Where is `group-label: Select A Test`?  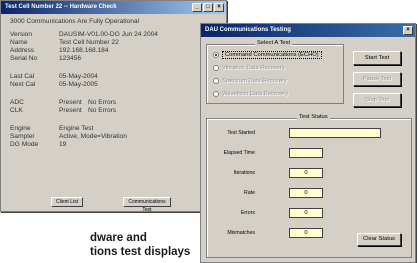
group-label: Select A Test is located at coordinates (274, 43).